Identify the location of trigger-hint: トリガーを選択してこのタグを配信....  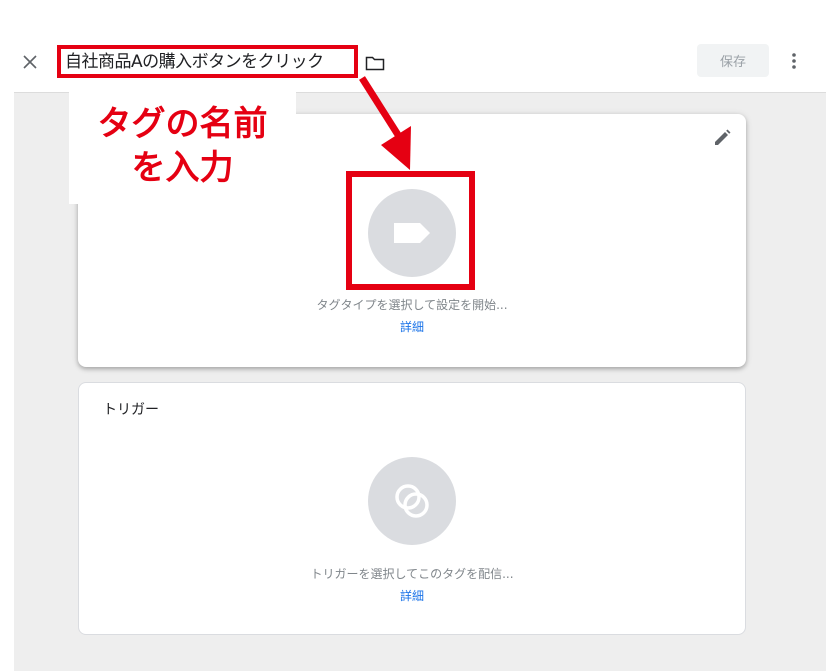
(412, 574).